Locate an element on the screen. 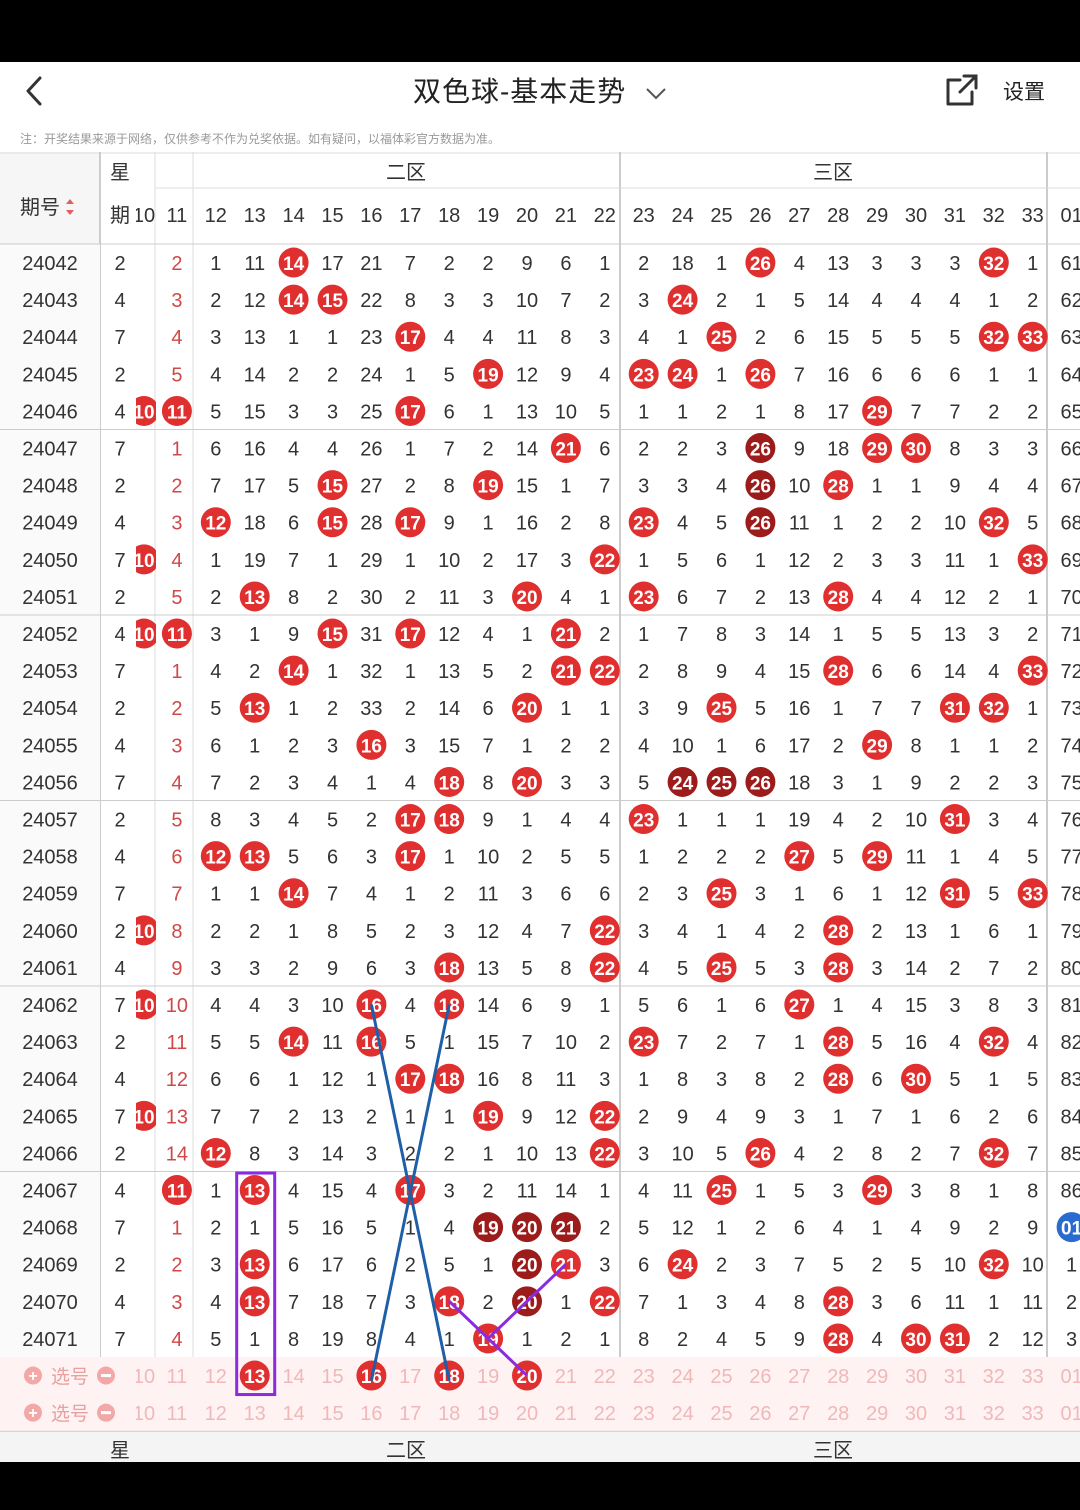  ball-number: 30 is located at coordinates (915, 450).